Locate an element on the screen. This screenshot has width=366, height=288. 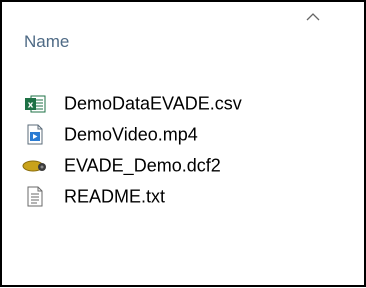
file-row-readme-txt: README.txt is located at coordinates (183, 196).